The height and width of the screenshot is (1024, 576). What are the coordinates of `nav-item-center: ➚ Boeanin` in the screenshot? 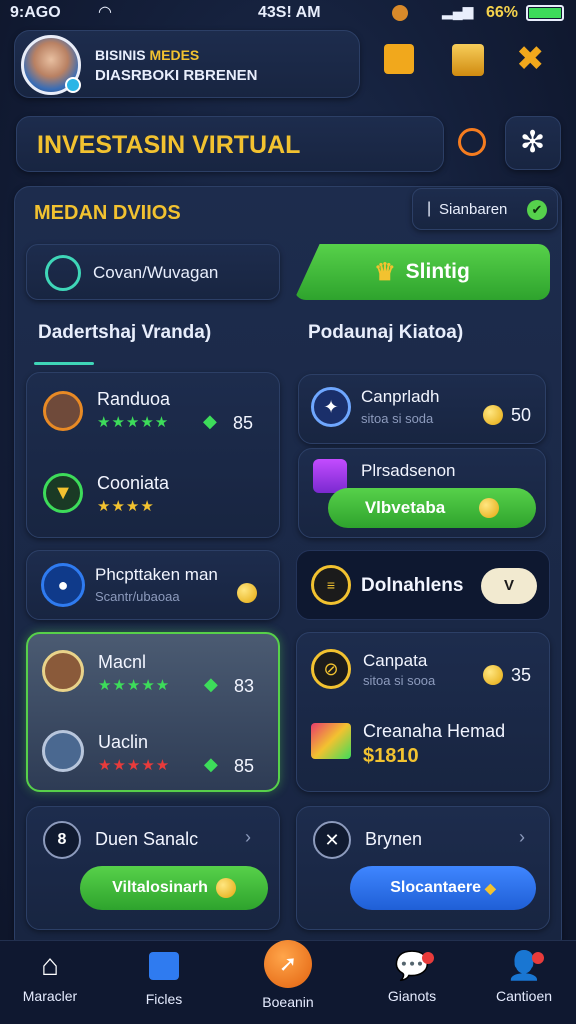 It's located at (288, 975).